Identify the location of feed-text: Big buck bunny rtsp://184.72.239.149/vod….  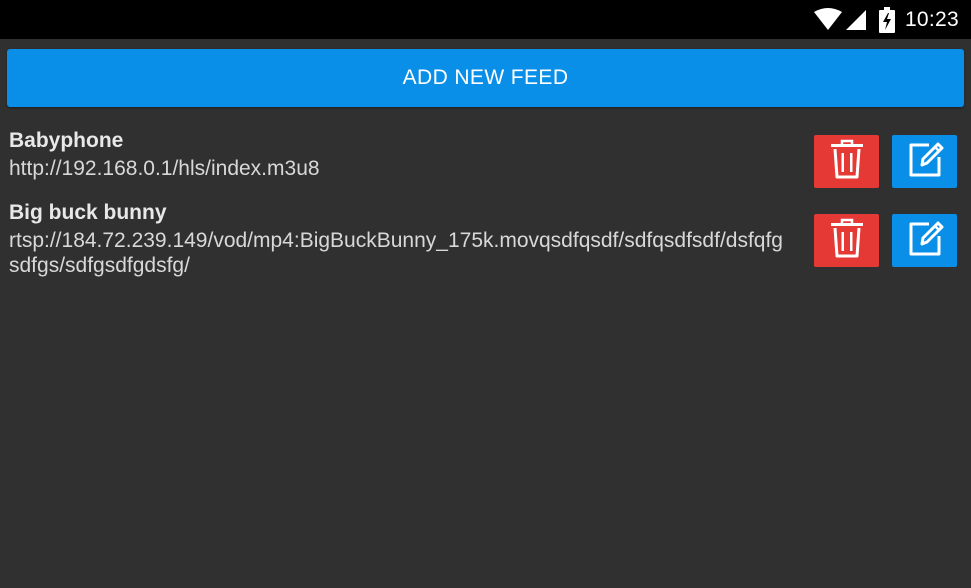
(399, 238).